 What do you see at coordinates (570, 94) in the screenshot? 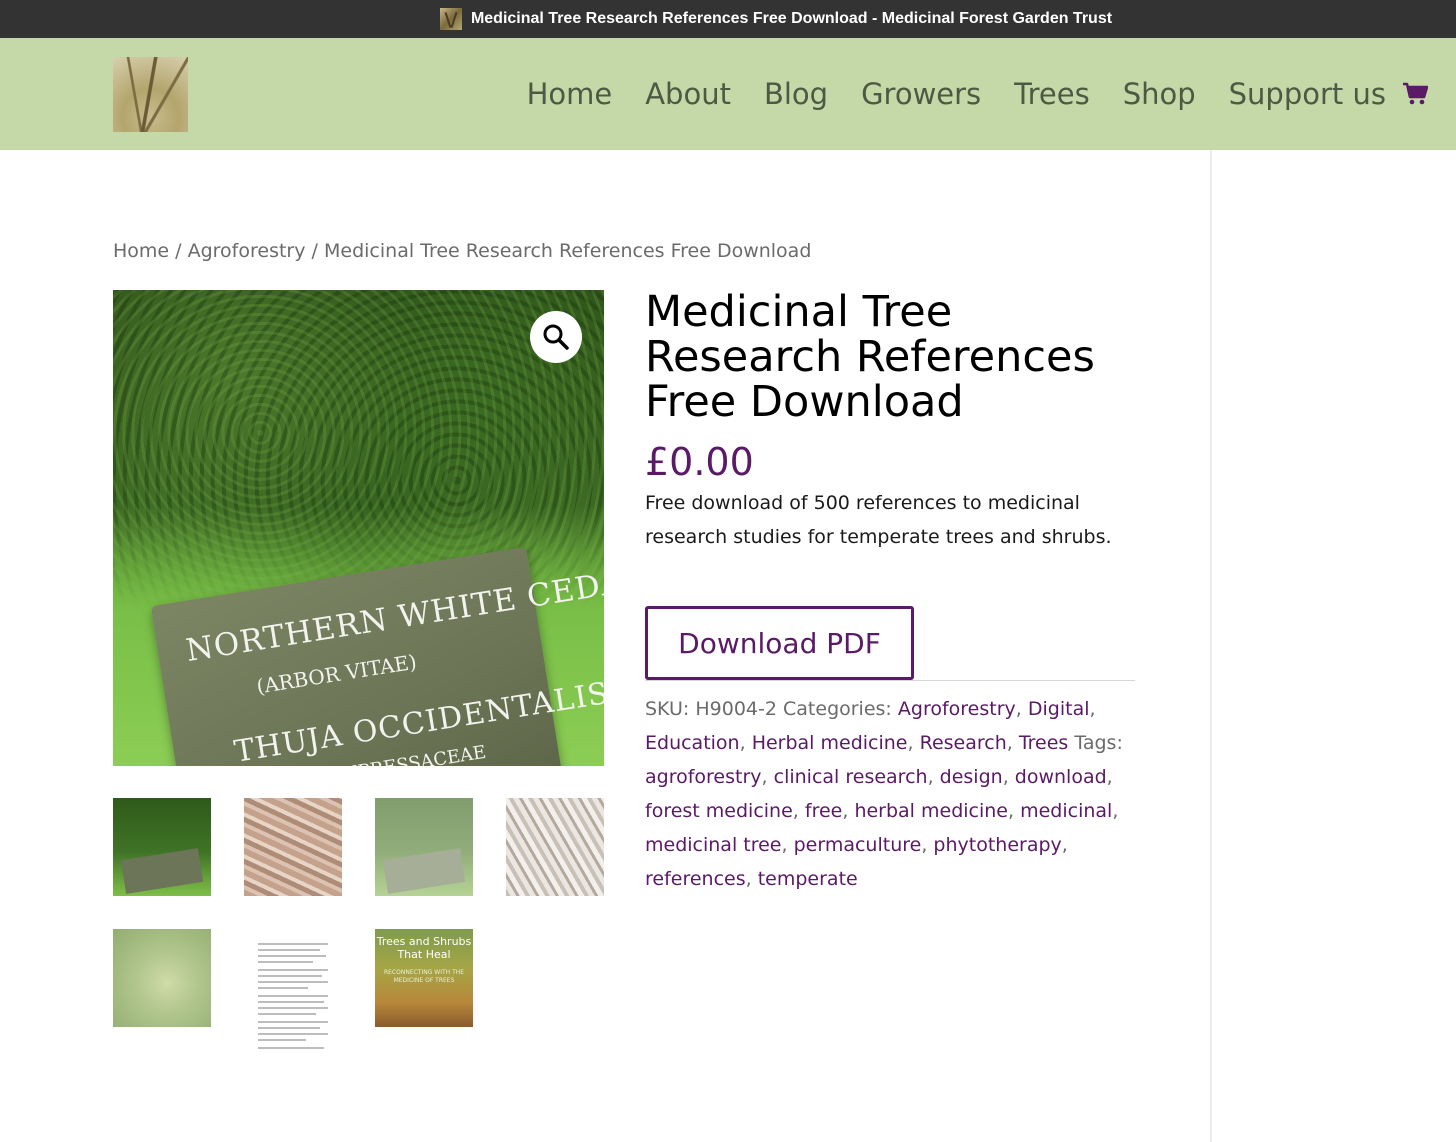
I see `nav-item-home: Home` at bounding box center [570, 94].